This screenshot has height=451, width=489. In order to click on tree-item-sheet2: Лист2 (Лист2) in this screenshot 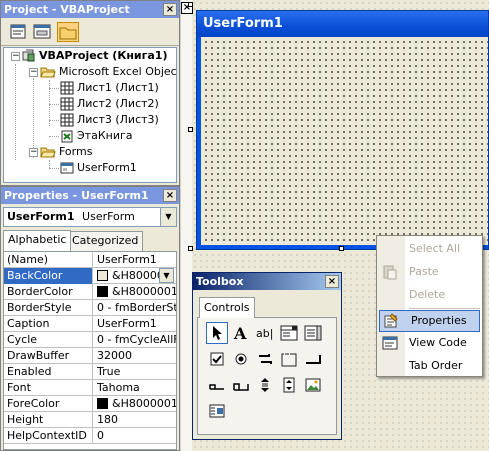, I will do `click(109, 104)`.